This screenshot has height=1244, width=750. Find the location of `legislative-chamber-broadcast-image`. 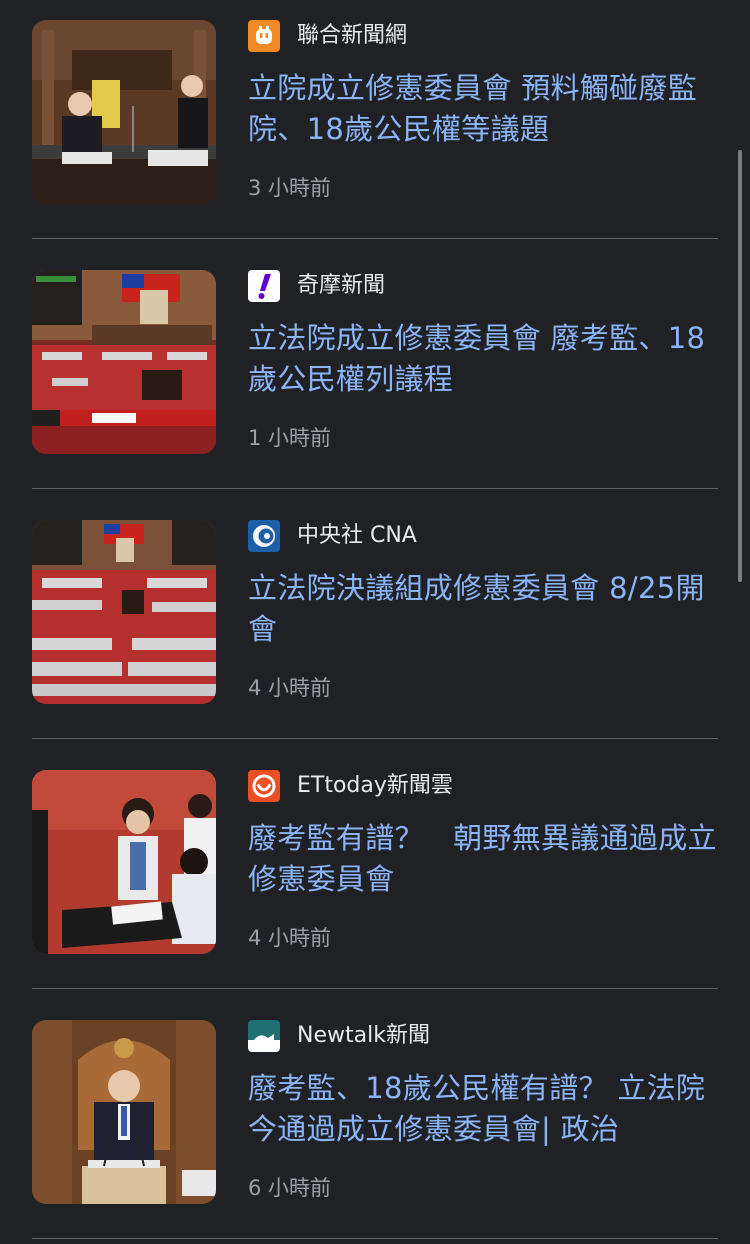

legislative-chamber-broadcast-image is located at coordinates (124, 362).